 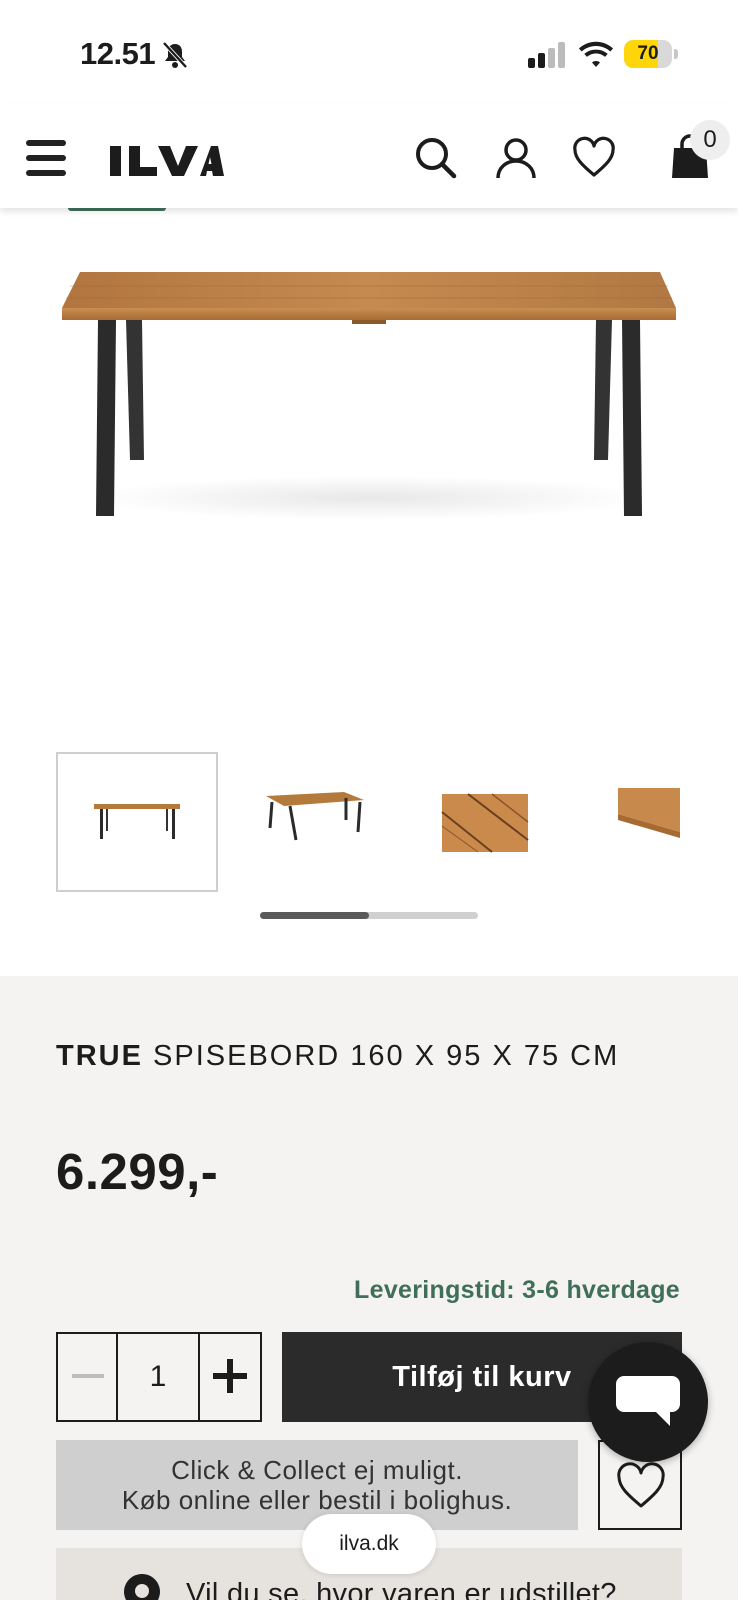 What do you see at coordinates (175, 55) in the screenshot?
I see `bell-slash-icon` at bounding box center [175, 55].